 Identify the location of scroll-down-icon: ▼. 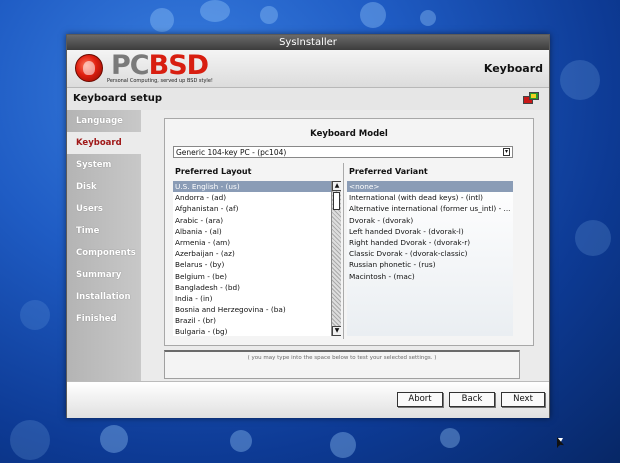
(336, 331).